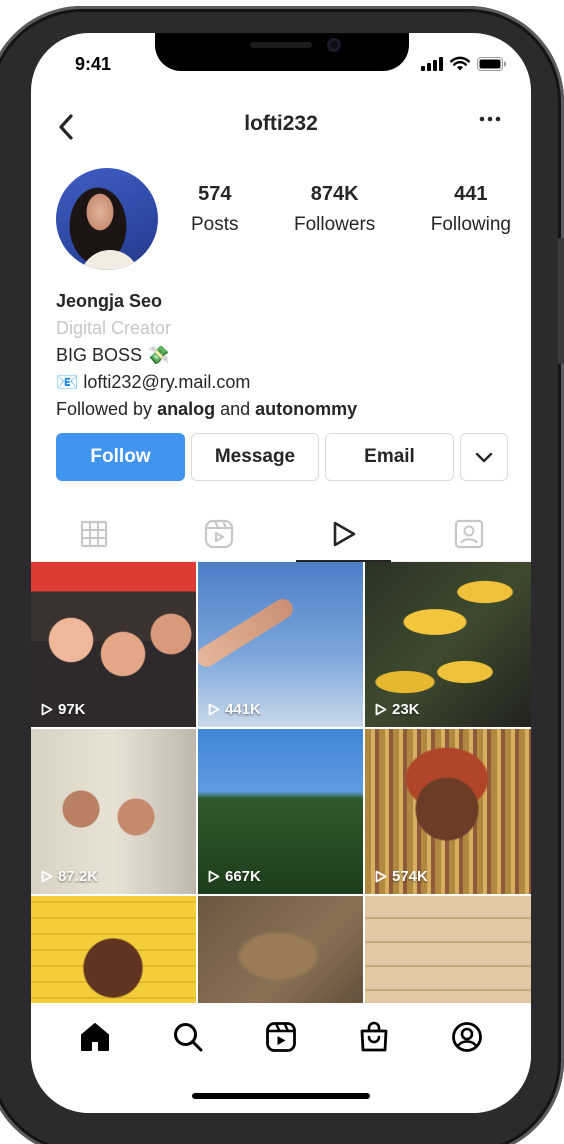 The image size is (564, 1144). I want to click on view-count: 97K, so click(63, 709).